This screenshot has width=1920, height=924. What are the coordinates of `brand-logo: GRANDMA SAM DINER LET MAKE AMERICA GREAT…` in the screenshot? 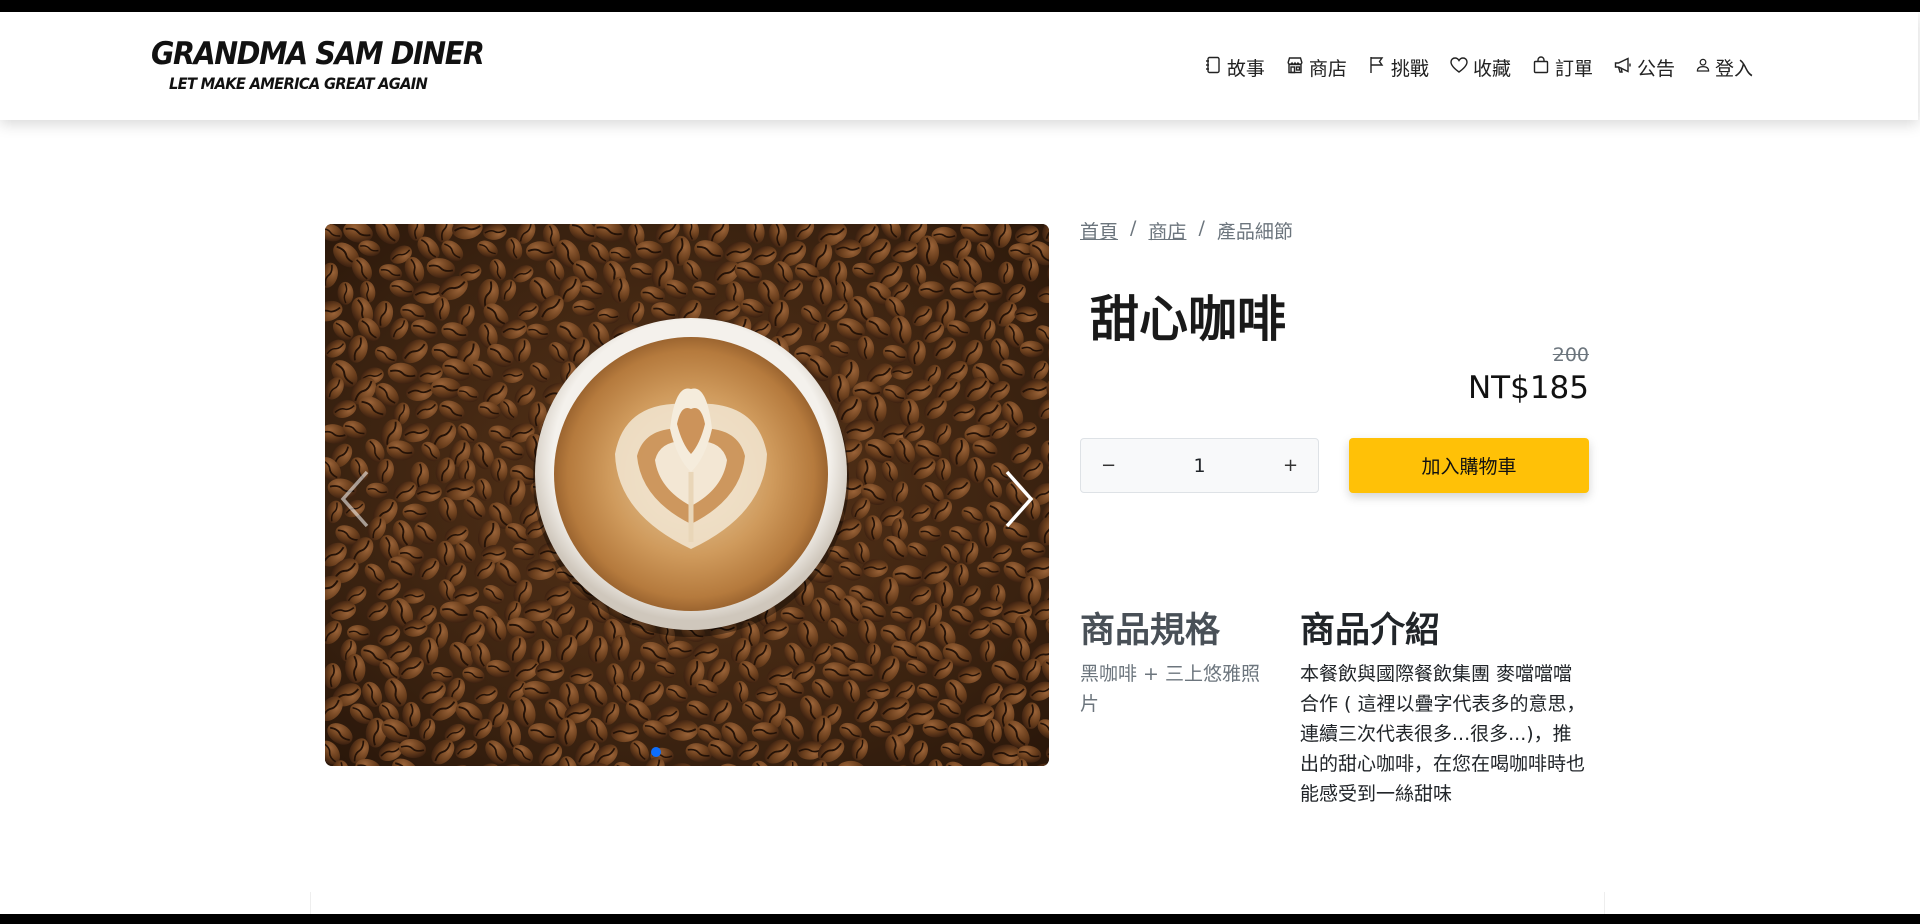 It's located at (318, 66).